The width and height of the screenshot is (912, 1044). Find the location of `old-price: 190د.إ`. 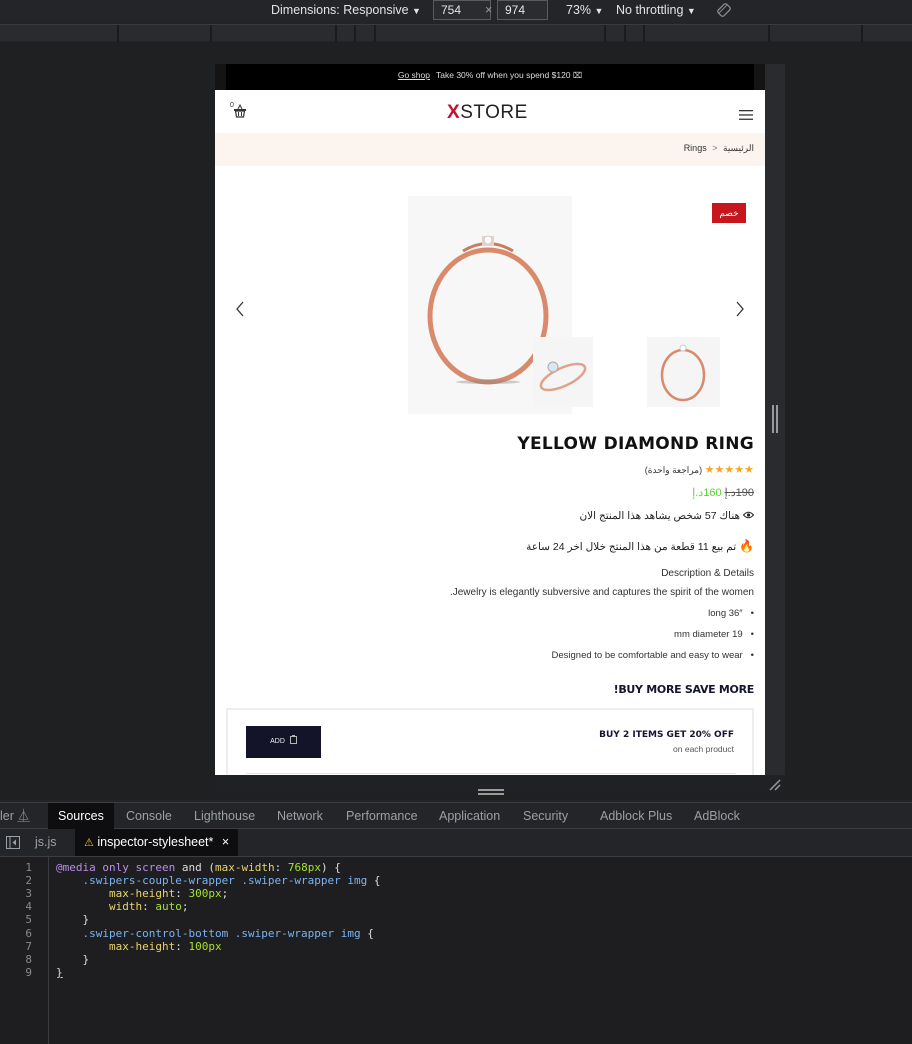

old-price: 190د.إ is located at coordinates (739, 493).